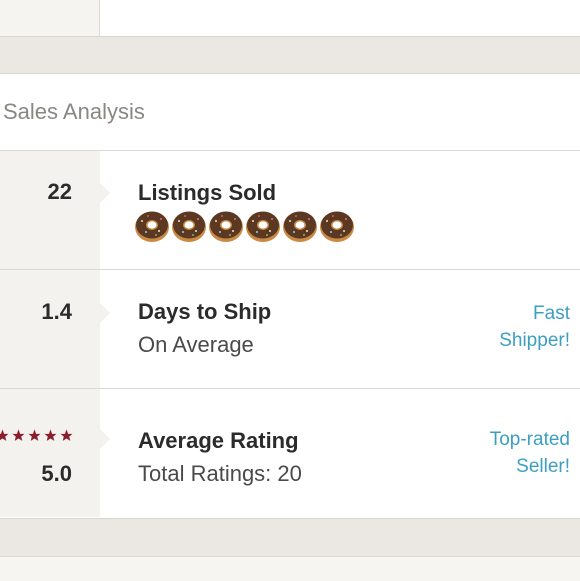 This screenshot has height=581, width=580. What do you see at coordinates (50, 453) in the screenshot?
I see `stat-value-cell: 5.0` at bounding box center [50, 453].